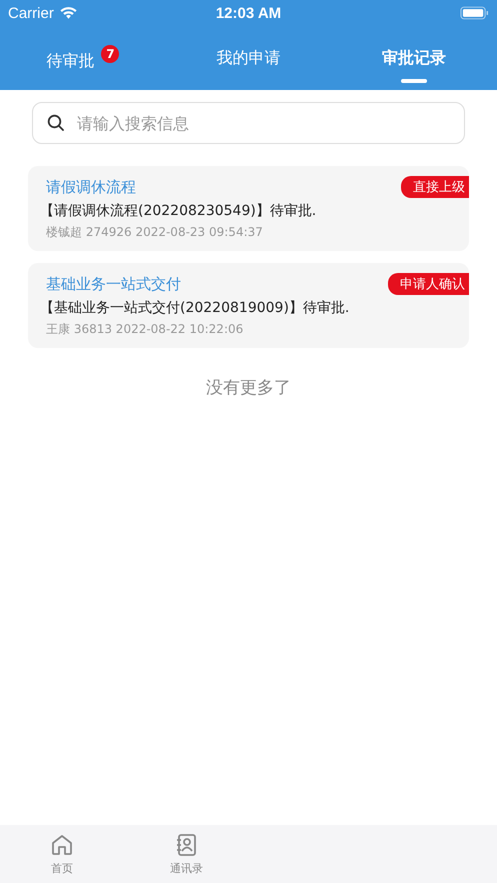 Image resolution: width=497 pixels, height=883 pixels. Describe the element at coordinates (145, 329) in the screenshot. I see `record-meta: 王康 36813 2022-08-22 10:22:06` at that location.